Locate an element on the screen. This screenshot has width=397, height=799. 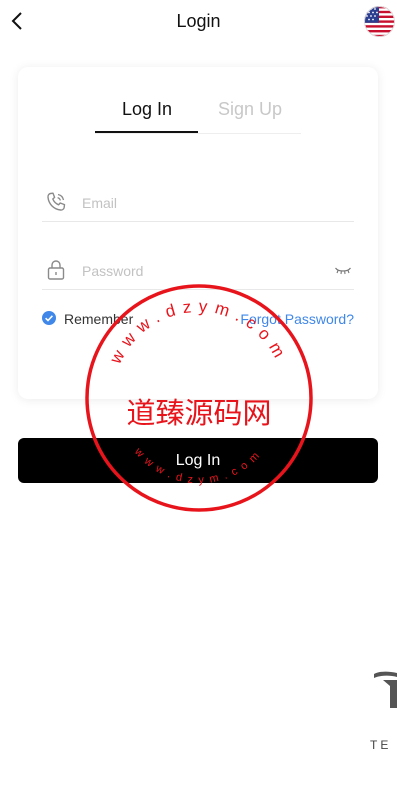
stamp-center-text: 道臻源码网 is located at coordinates (198, 413).